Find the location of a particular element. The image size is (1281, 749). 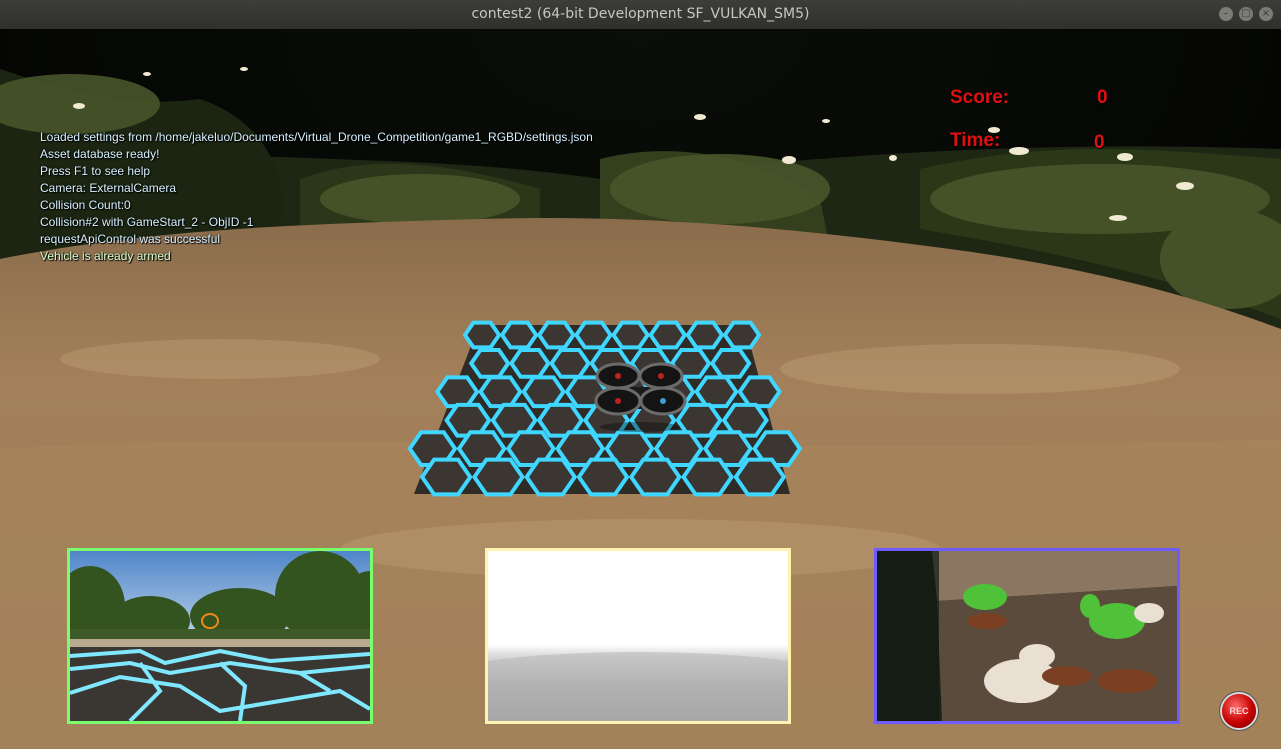

record-button: REC is located at coordinates (1239, 711).